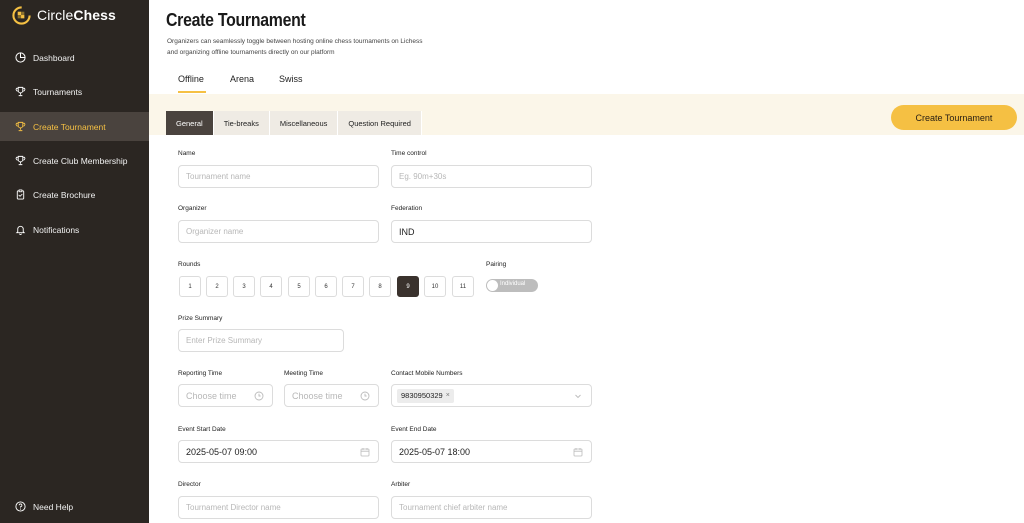 The height and width of the screenshot is (523, 1024). Describe the element at coordinates (448, 395) in the screenshot. I see `remove-tag-icon: ×` at that location.